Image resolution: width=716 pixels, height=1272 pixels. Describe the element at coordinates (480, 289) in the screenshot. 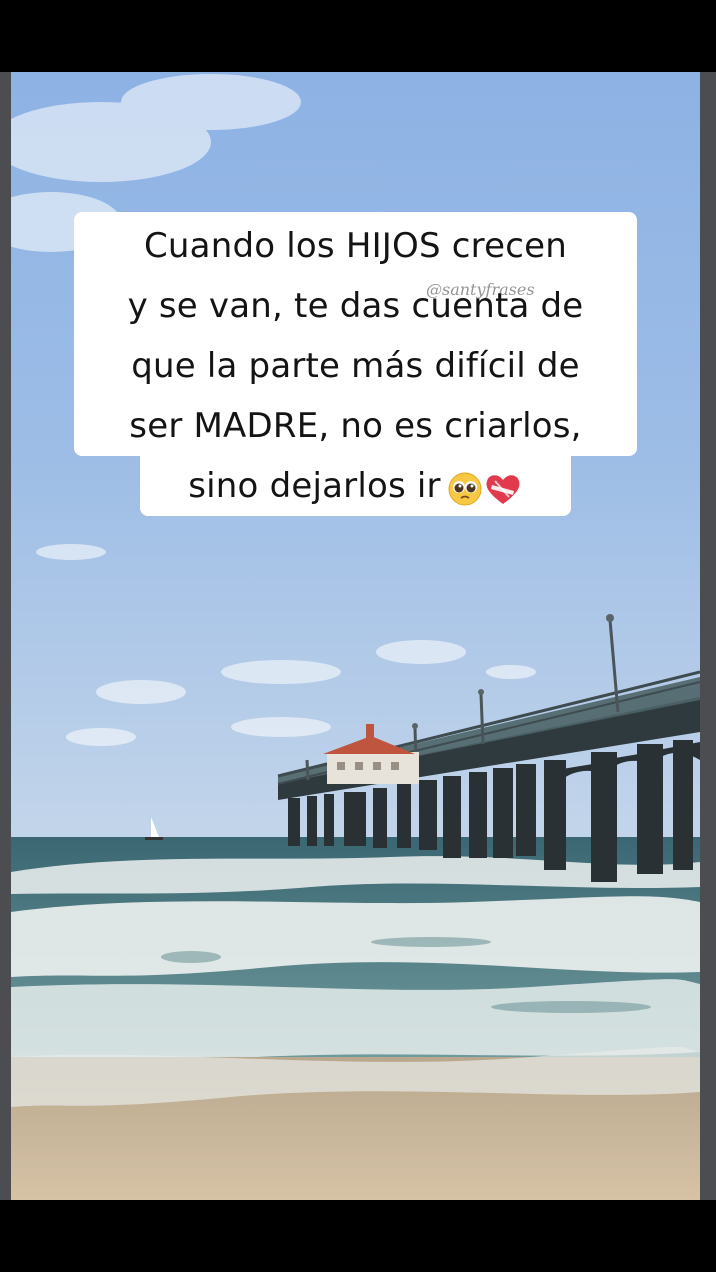

I see `watermark: @santyfrases` at that location.